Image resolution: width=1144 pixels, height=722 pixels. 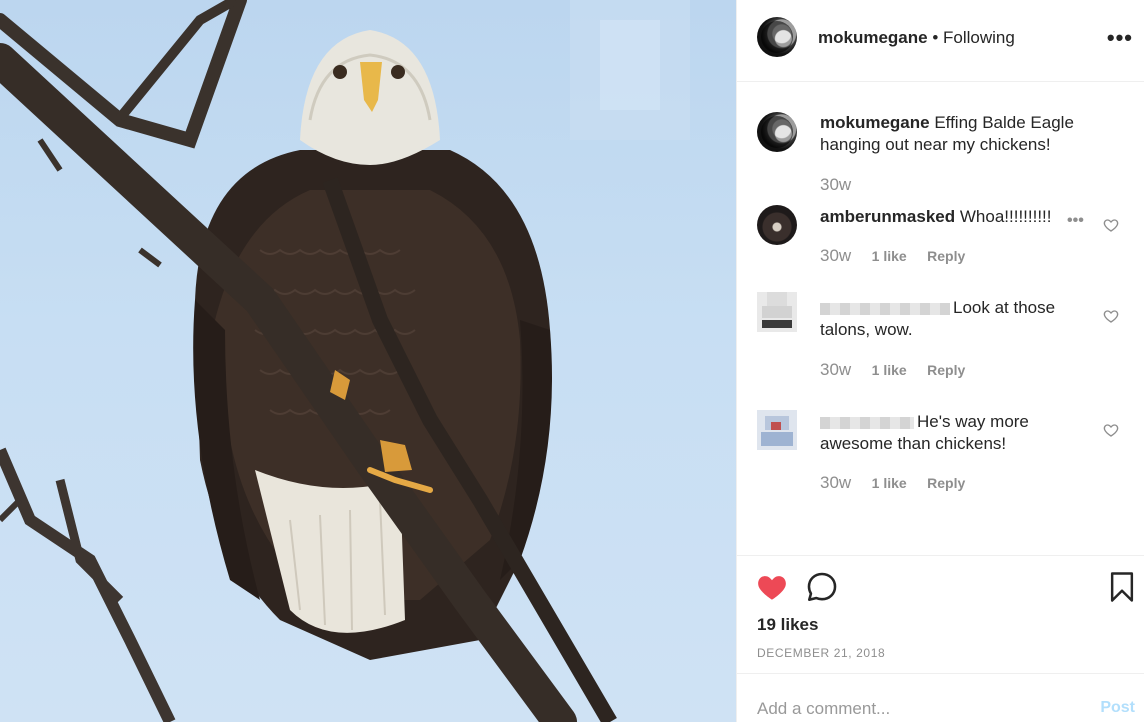 I want to click on comment-3: He's way more awesome than chickens!, so click(x=955, y=433).